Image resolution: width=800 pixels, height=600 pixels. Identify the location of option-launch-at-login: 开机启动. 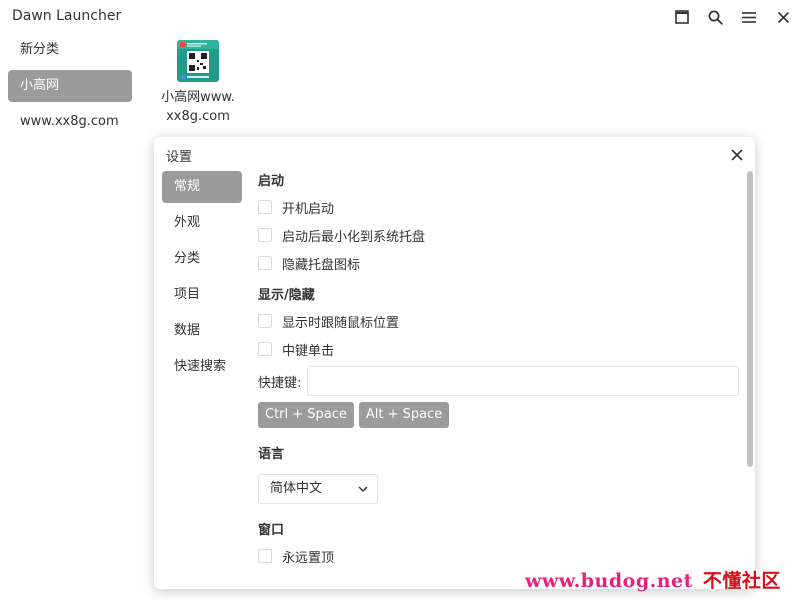
(501, 207).